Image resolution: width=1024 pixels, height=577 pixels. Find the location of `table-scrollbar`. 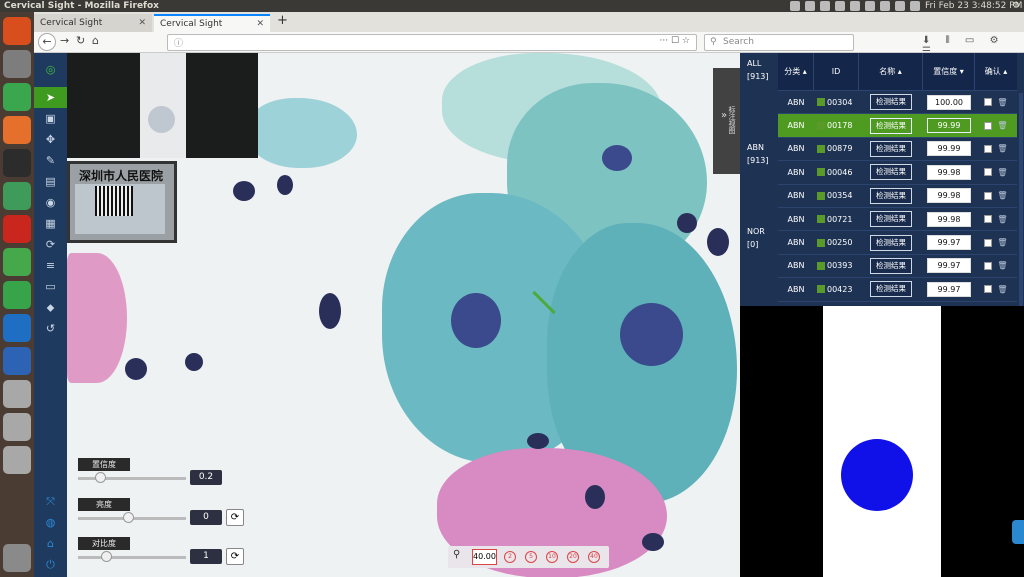

table-scrollbar is located at coordinates (1021, 199).